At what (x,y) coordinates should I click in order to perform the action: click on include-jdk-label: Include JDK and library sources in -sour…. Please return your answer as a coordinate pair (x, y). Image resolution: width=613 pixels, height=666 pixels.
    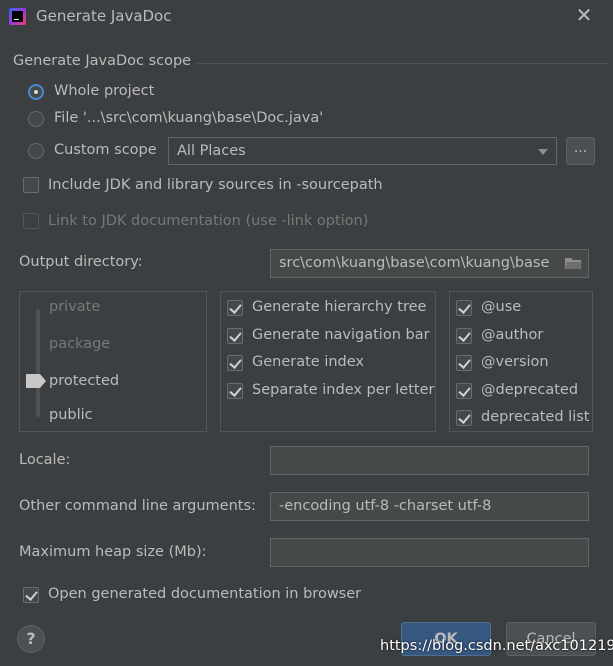
    Looking at the image, I should click on (215, 185).